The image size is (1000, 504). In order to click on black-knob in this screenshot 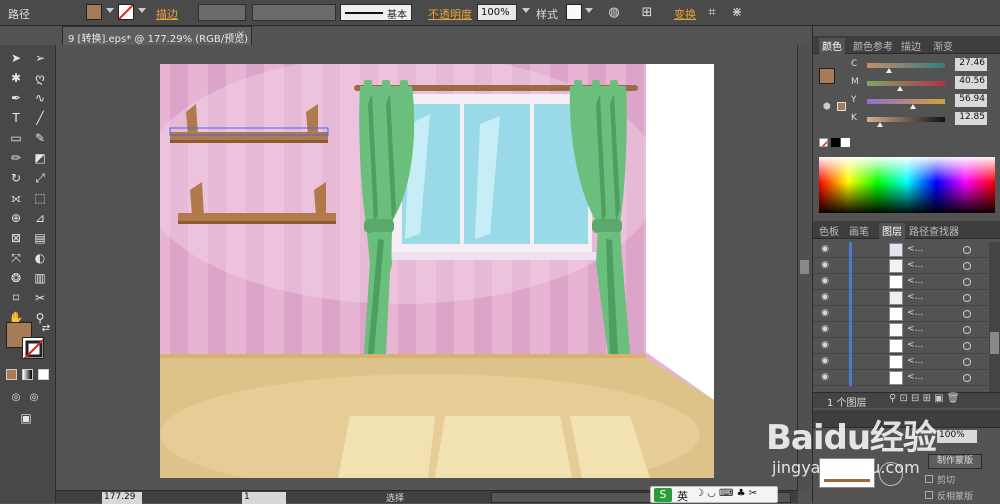, I will do `click(880, 124)`.